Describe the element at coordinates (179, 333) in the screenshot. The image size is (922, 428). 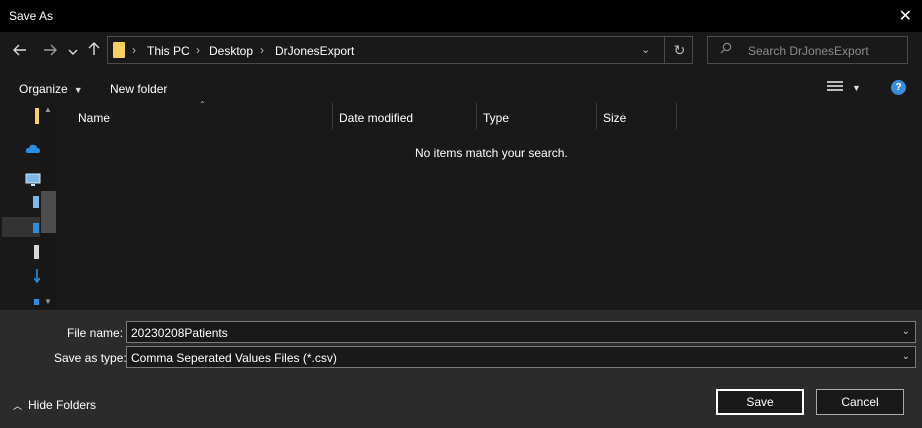
I see `file-name-value: 20230208Patients` at that location.